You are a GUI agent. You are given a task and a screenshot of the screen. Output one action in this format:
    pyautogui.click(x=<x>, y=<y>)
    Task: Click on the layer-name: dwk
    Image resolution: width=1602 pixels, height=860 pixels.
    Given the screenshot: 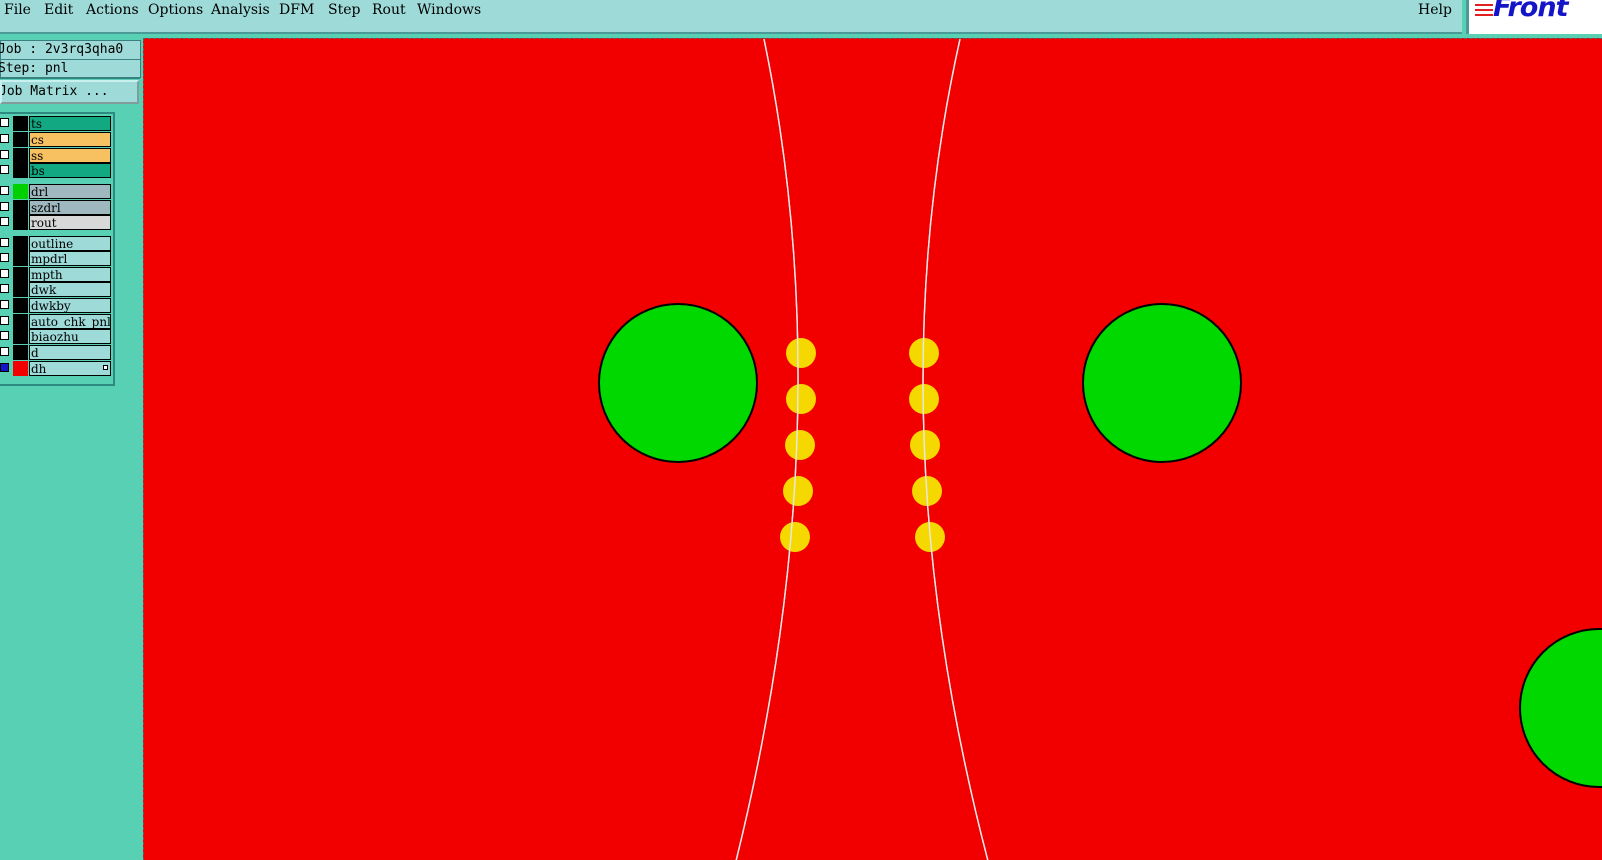 What is the action you would take?
    pyautogui.click(x=70, y=289)
    